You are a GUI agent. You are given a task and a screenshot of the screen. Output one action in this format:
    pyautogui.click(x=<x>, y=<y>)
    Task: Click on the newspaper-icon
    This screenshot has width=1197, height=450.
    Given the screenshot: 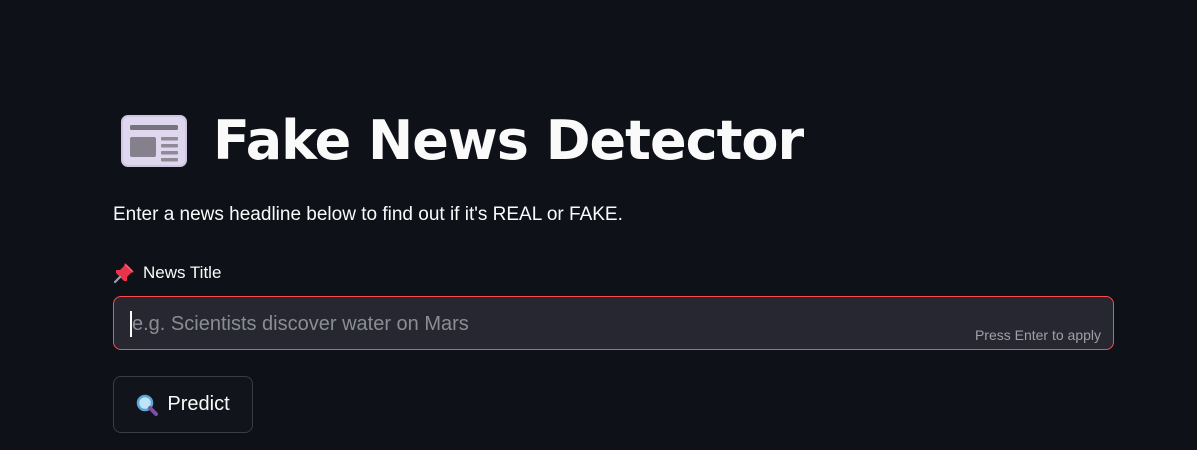 What is the action you would take?
    pyautogui.click(x=154, y=140)
    